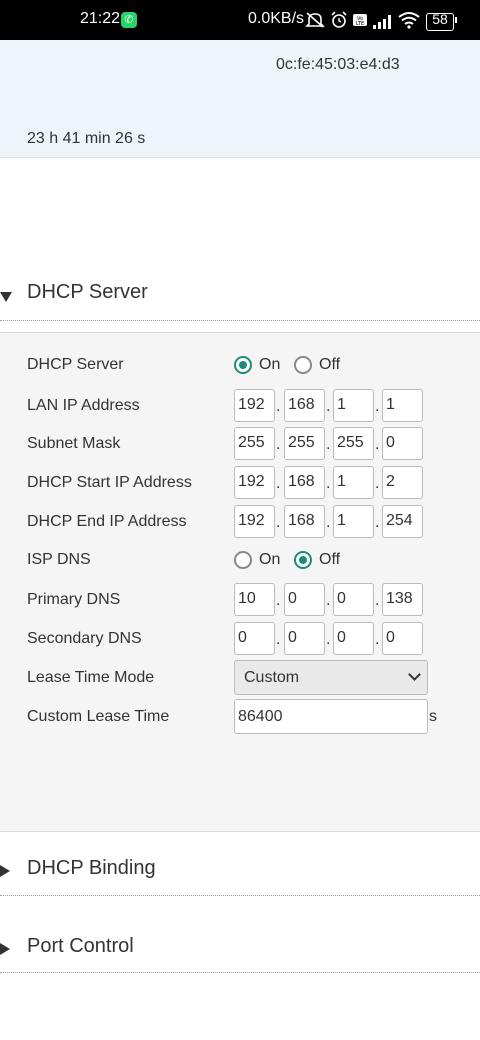 The height and width of the screenshot is (1040, 480). I want to click on network-speed: 0.0KB/s, so click(276, 18).